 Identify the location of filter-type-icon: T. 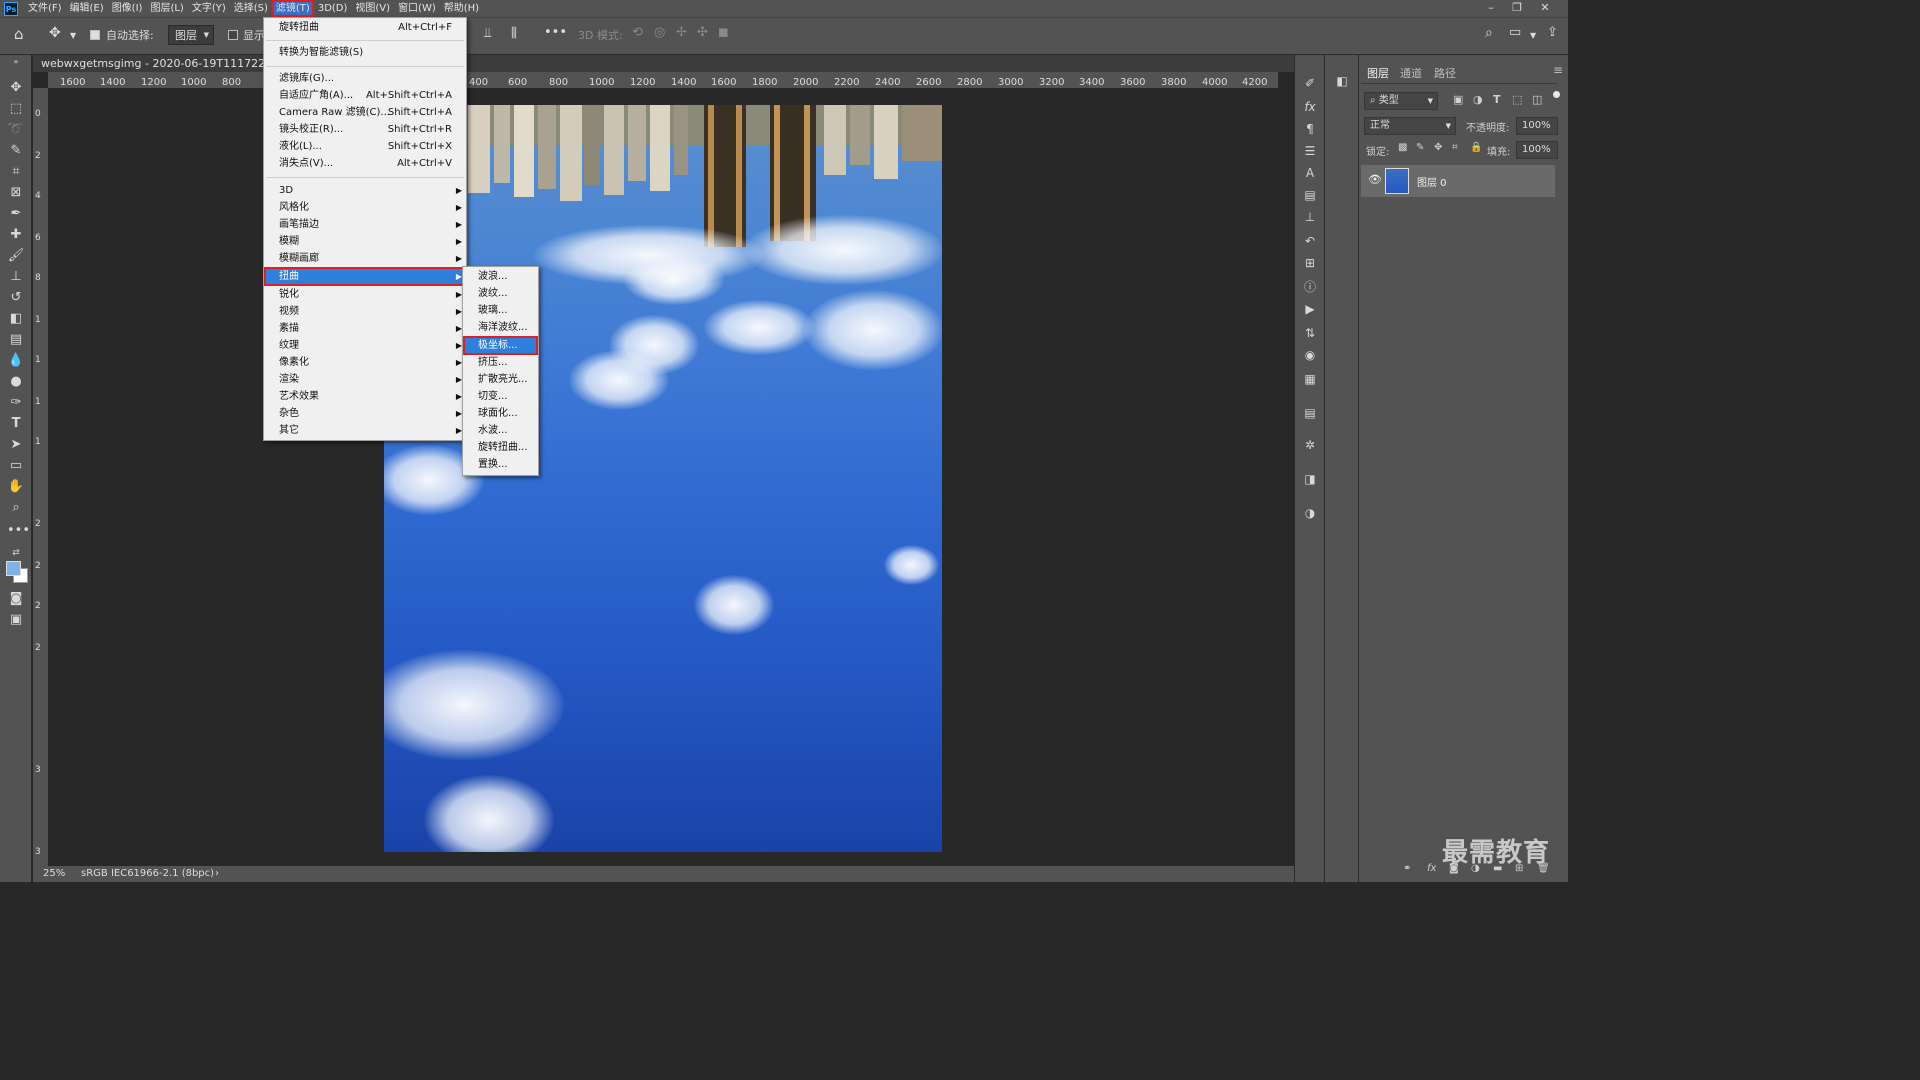
(1497, 99).